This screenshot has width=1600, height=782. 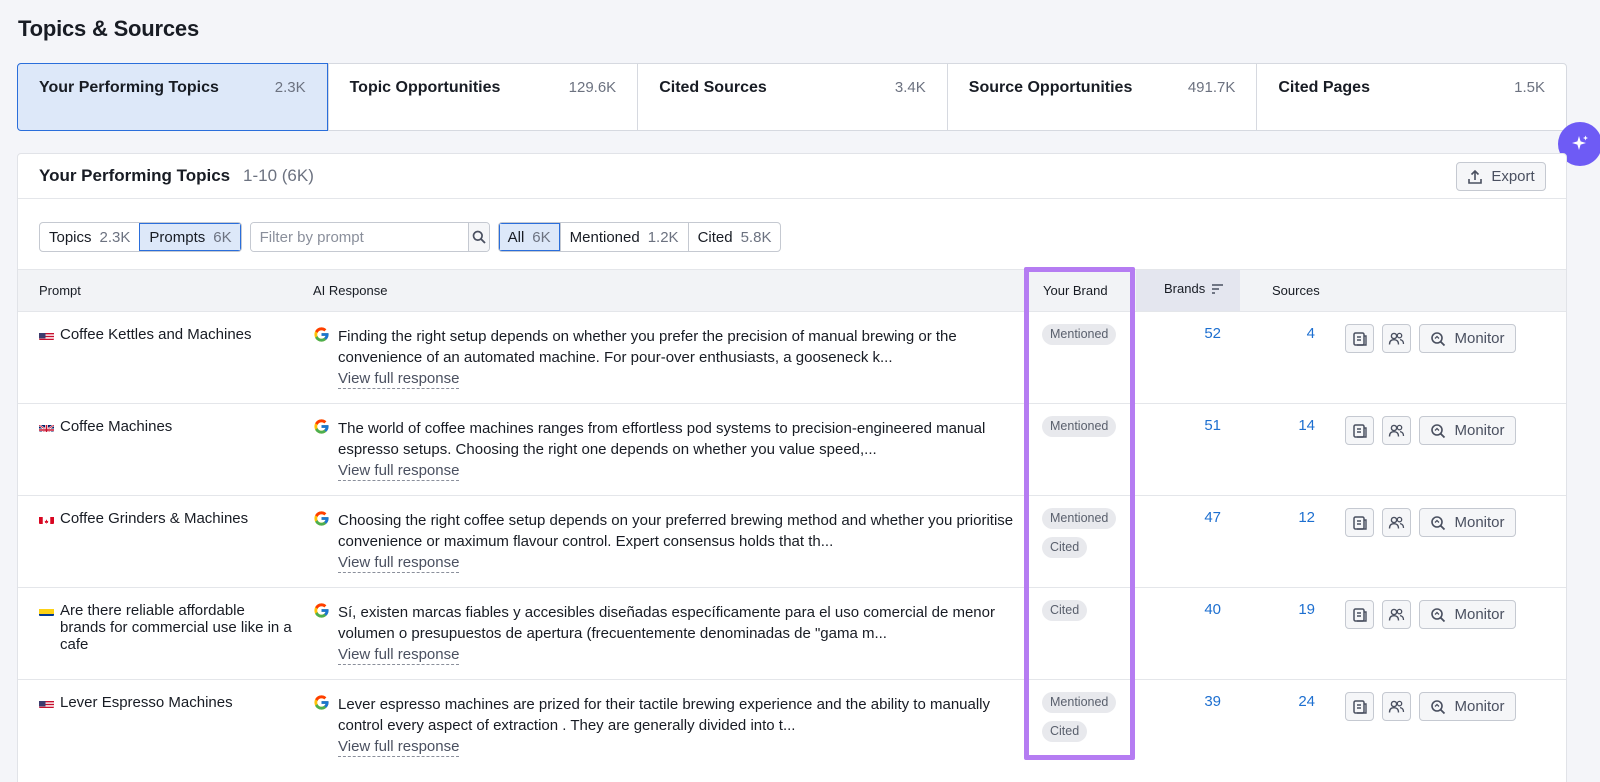 I want to click on your-brand-cell: Mentioned, so click(x=1079, y=426).